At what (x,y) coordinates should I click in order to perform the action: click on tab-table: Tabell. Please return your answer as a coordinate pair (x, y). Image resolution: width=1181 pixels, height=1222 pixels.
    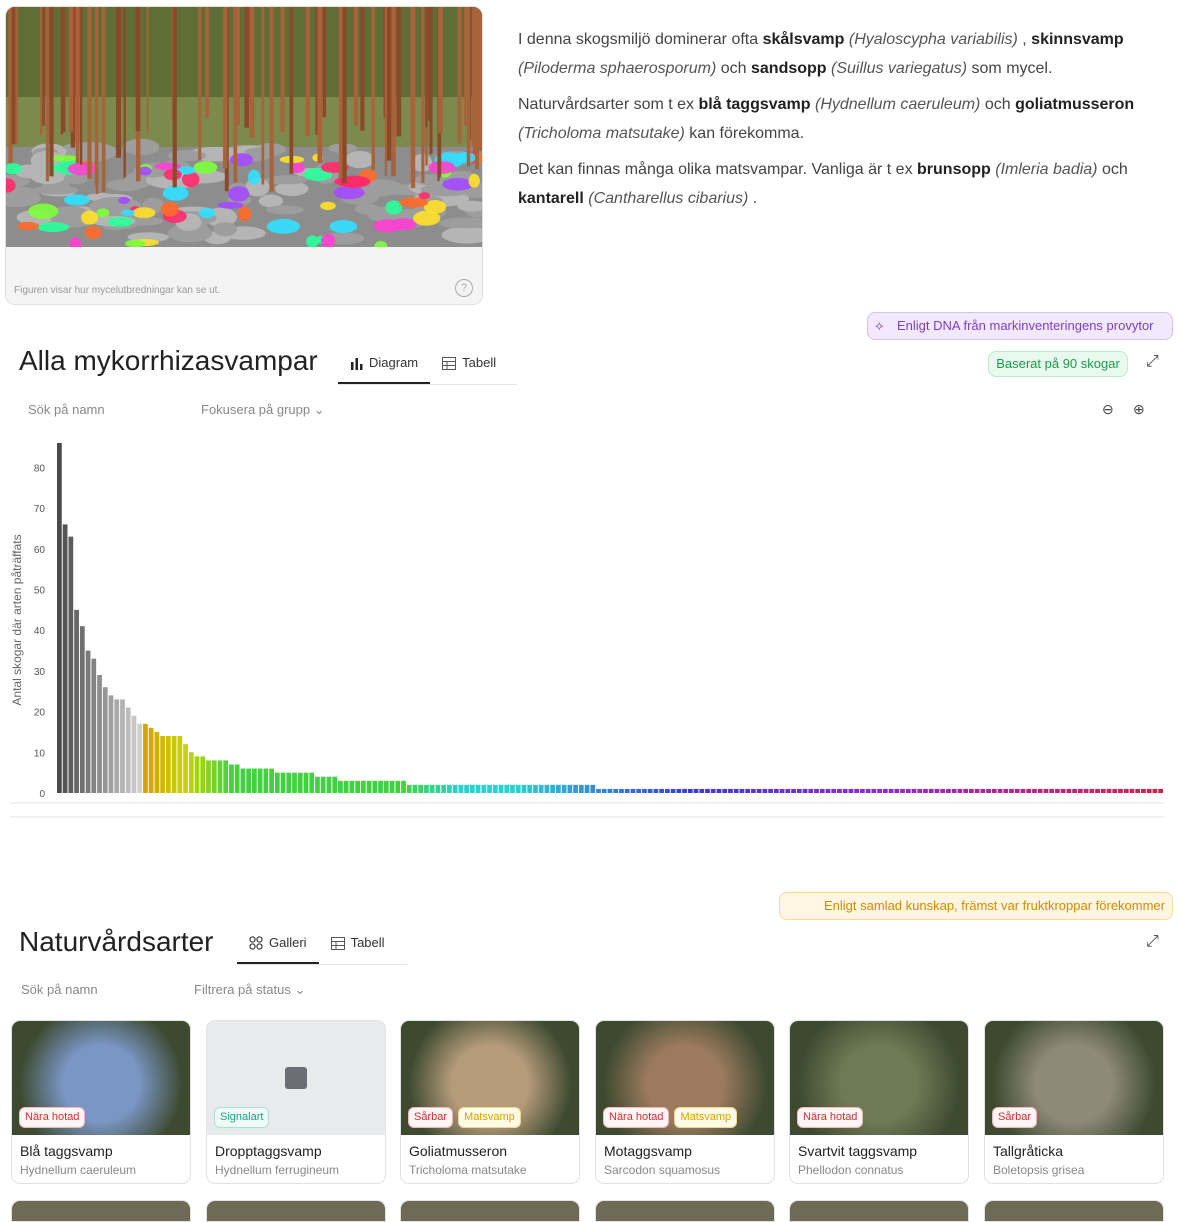
    Looking at the image, I should click on (469, 363).